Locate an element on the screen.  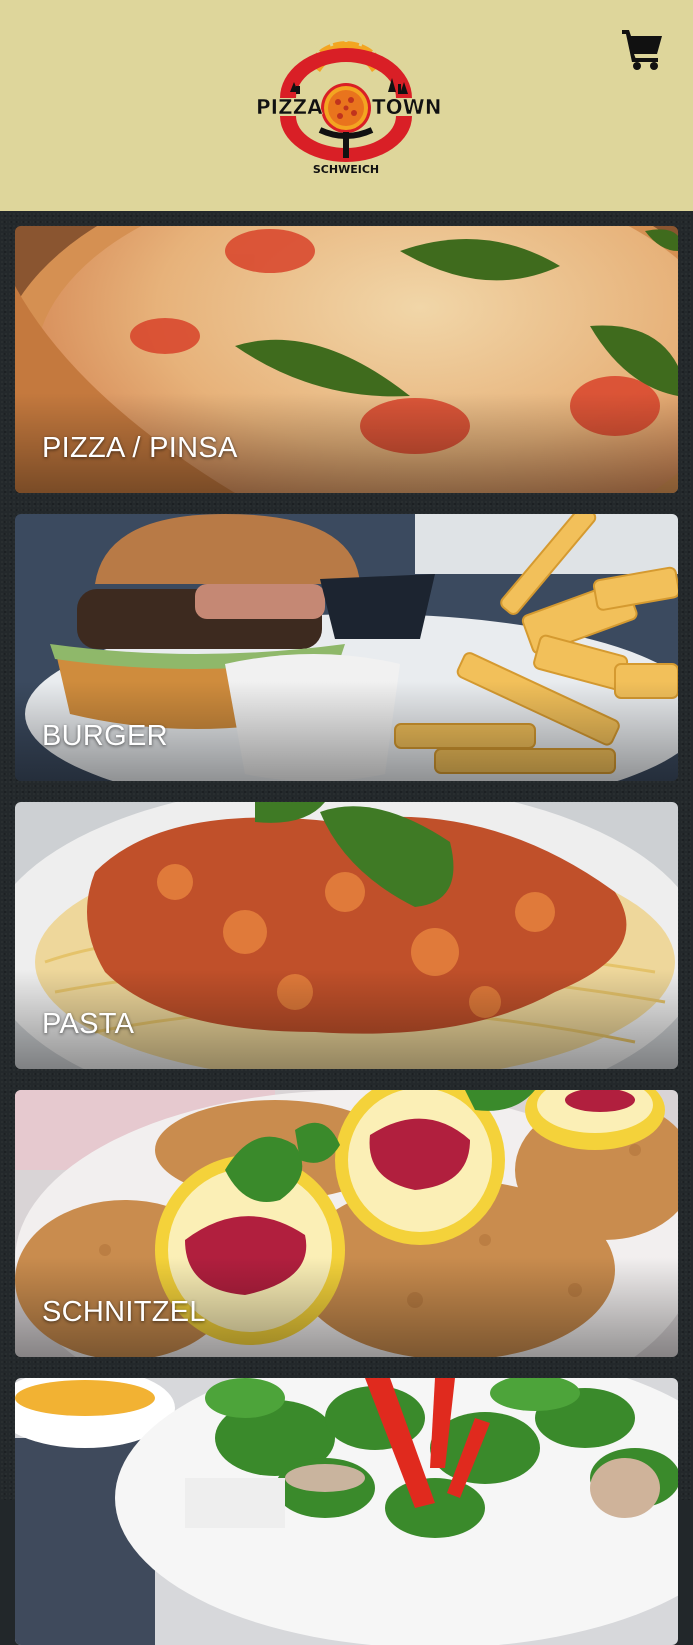
logo-text-schweich: SCHWEICH is located at coordinates (346, 169).